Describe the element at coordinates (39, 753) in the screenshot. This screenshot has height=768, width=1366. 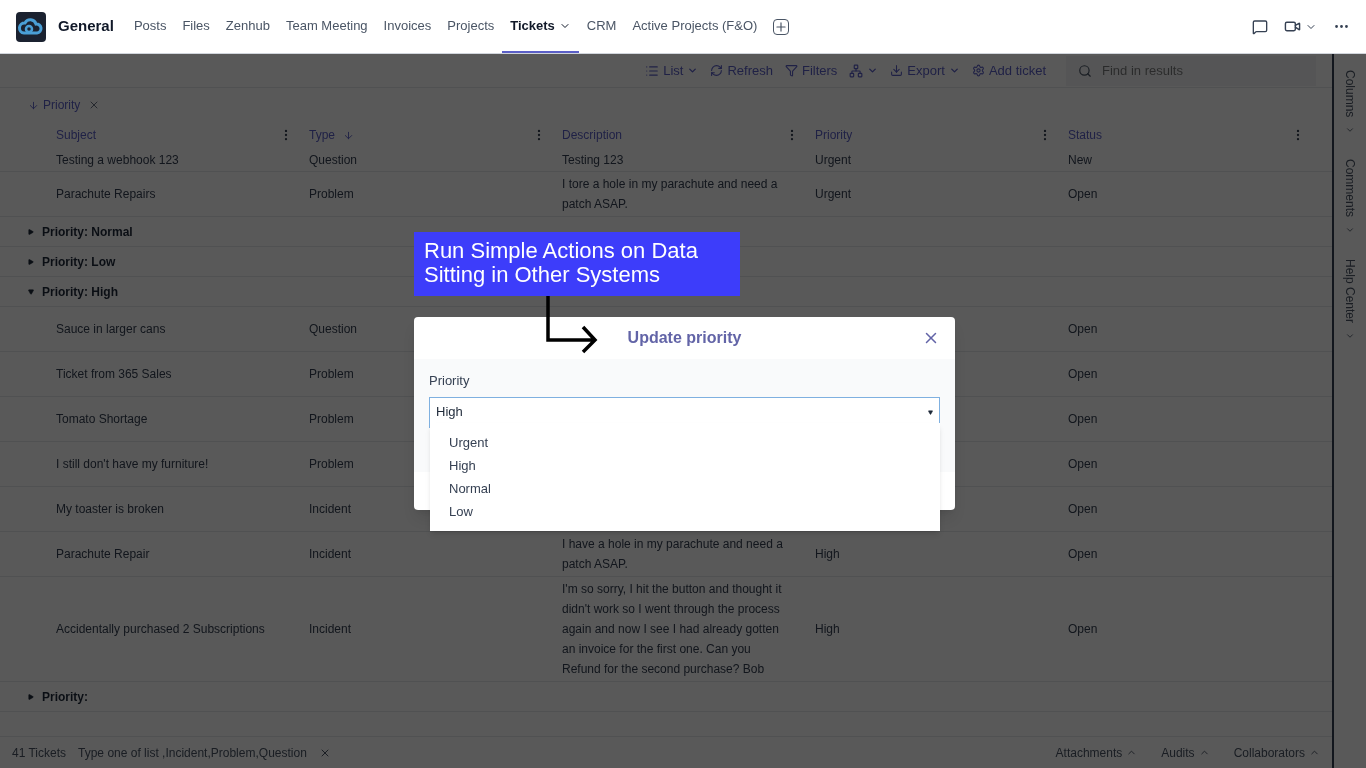
I see `ticket-count: 41 Tickets` at that location.